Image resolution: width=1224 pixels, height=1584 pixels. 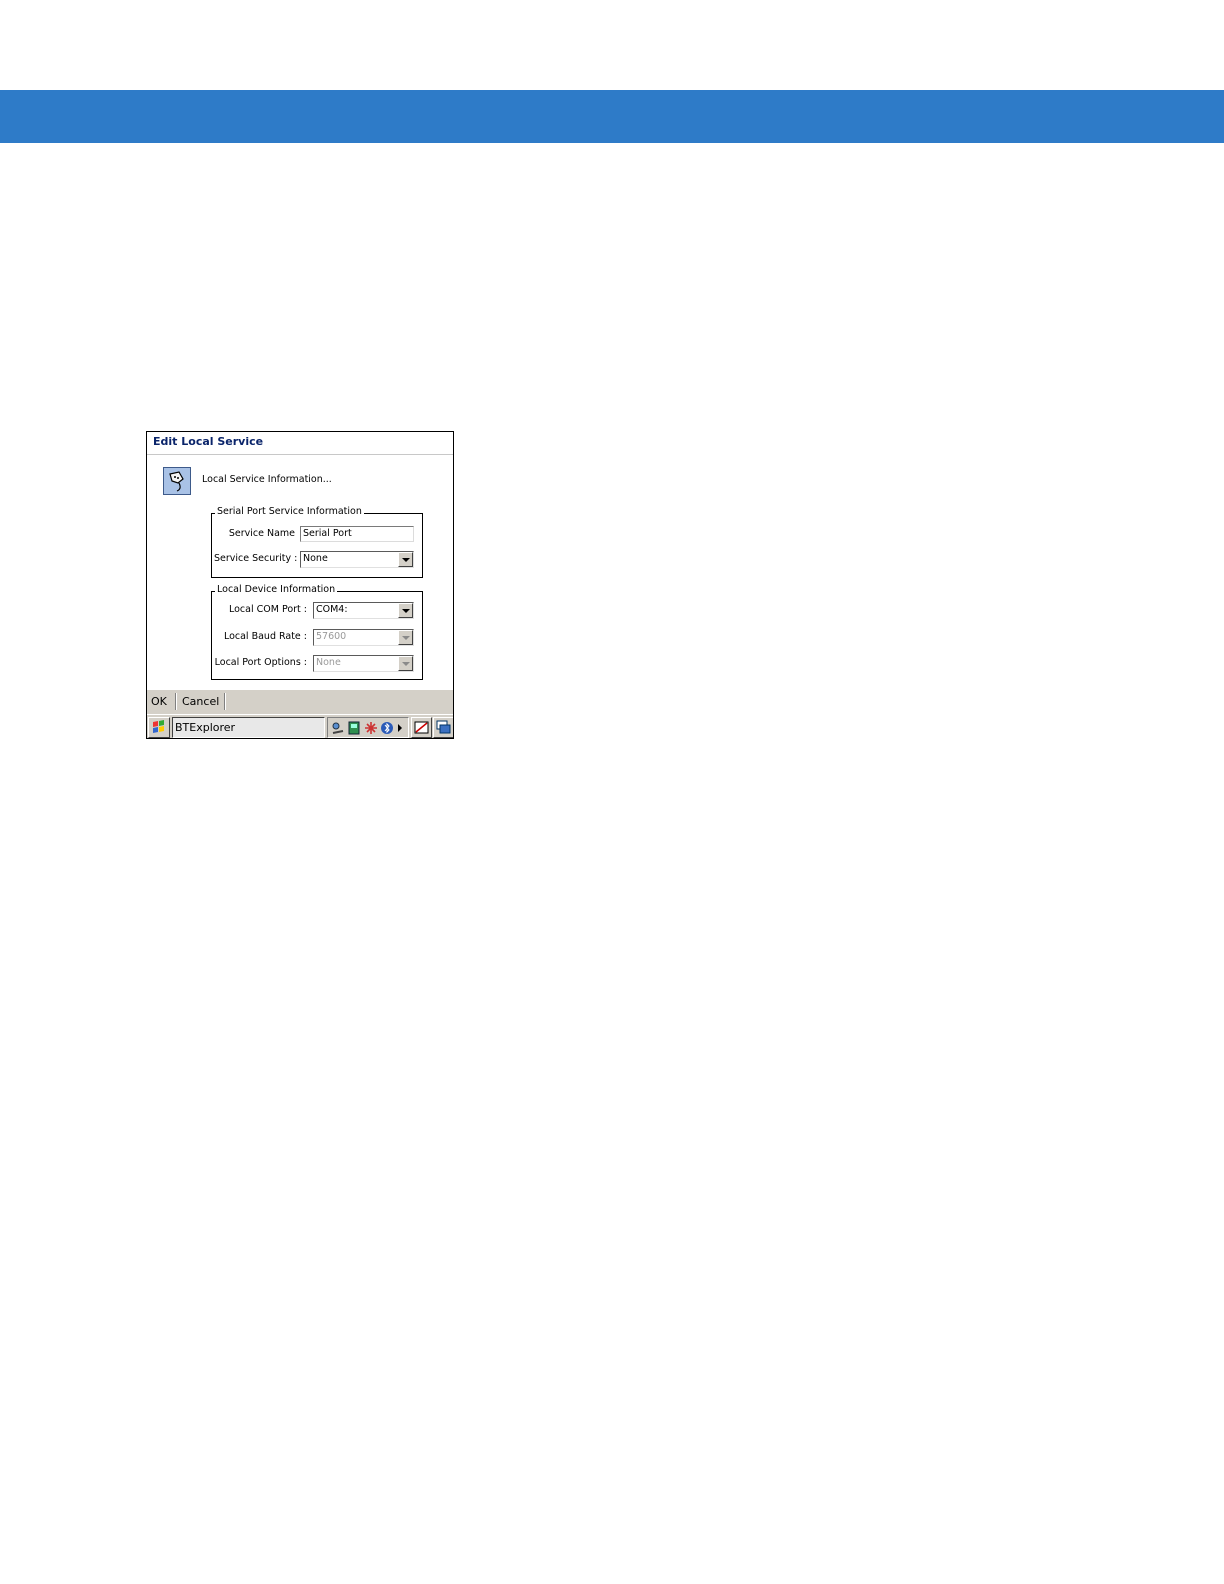 I want to click on port-options-dropdown: None, so click(x=363, y=663).